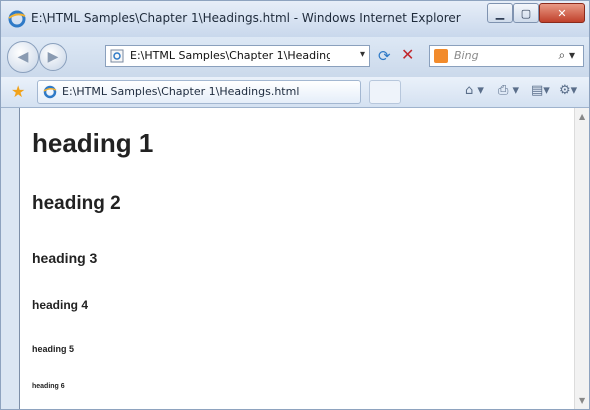 This screenshot has height=410, width=590. I want to click on close-window-button: ✕, so click(562, 13).